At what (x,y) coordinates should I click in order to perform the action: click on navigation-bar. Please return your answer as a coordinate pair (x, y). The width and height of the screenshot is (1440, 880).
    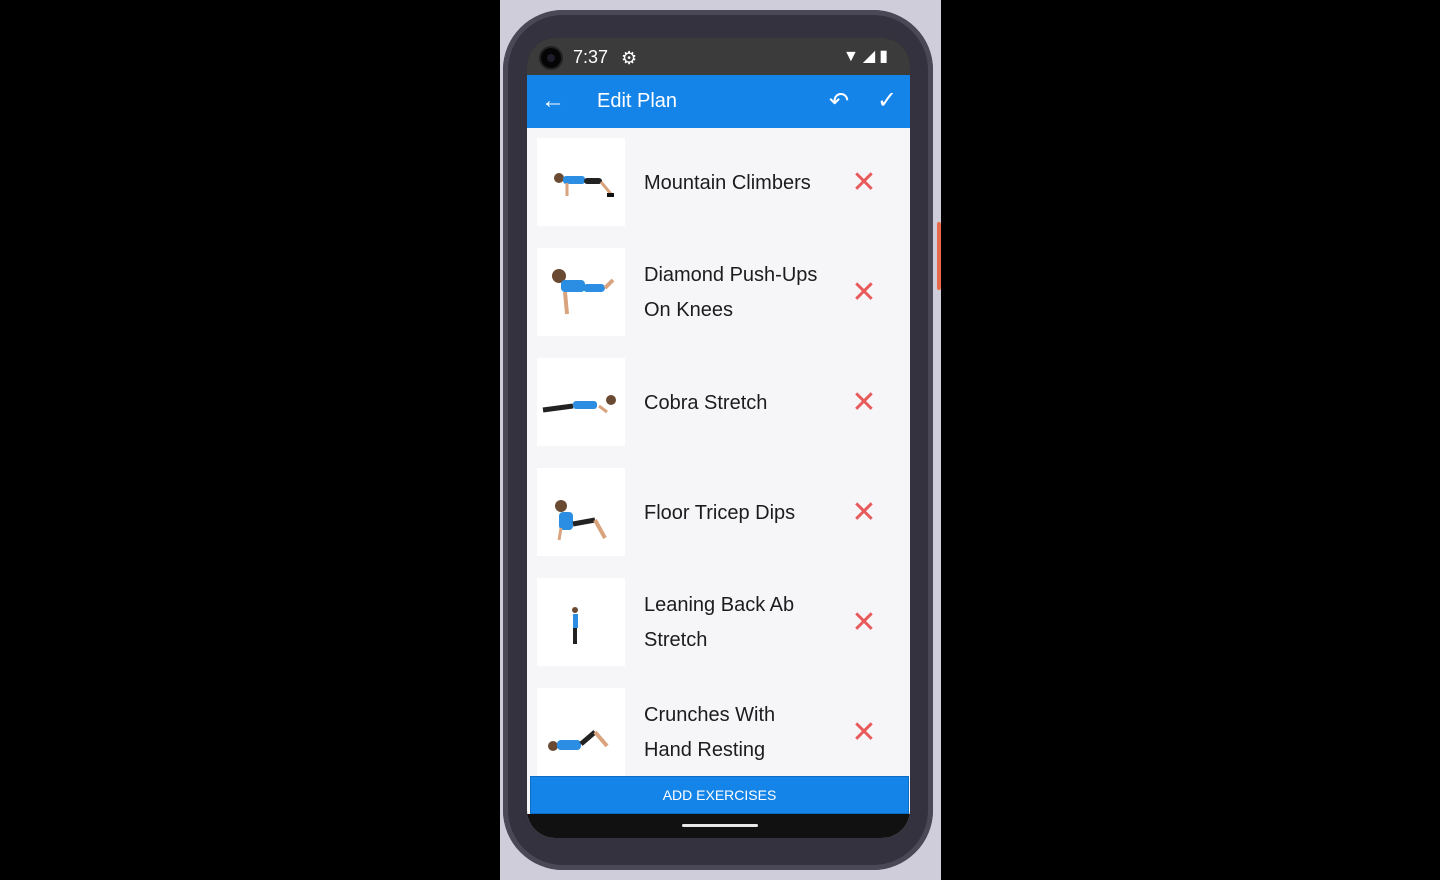
    Looking at the image, I should click on (718, 826).